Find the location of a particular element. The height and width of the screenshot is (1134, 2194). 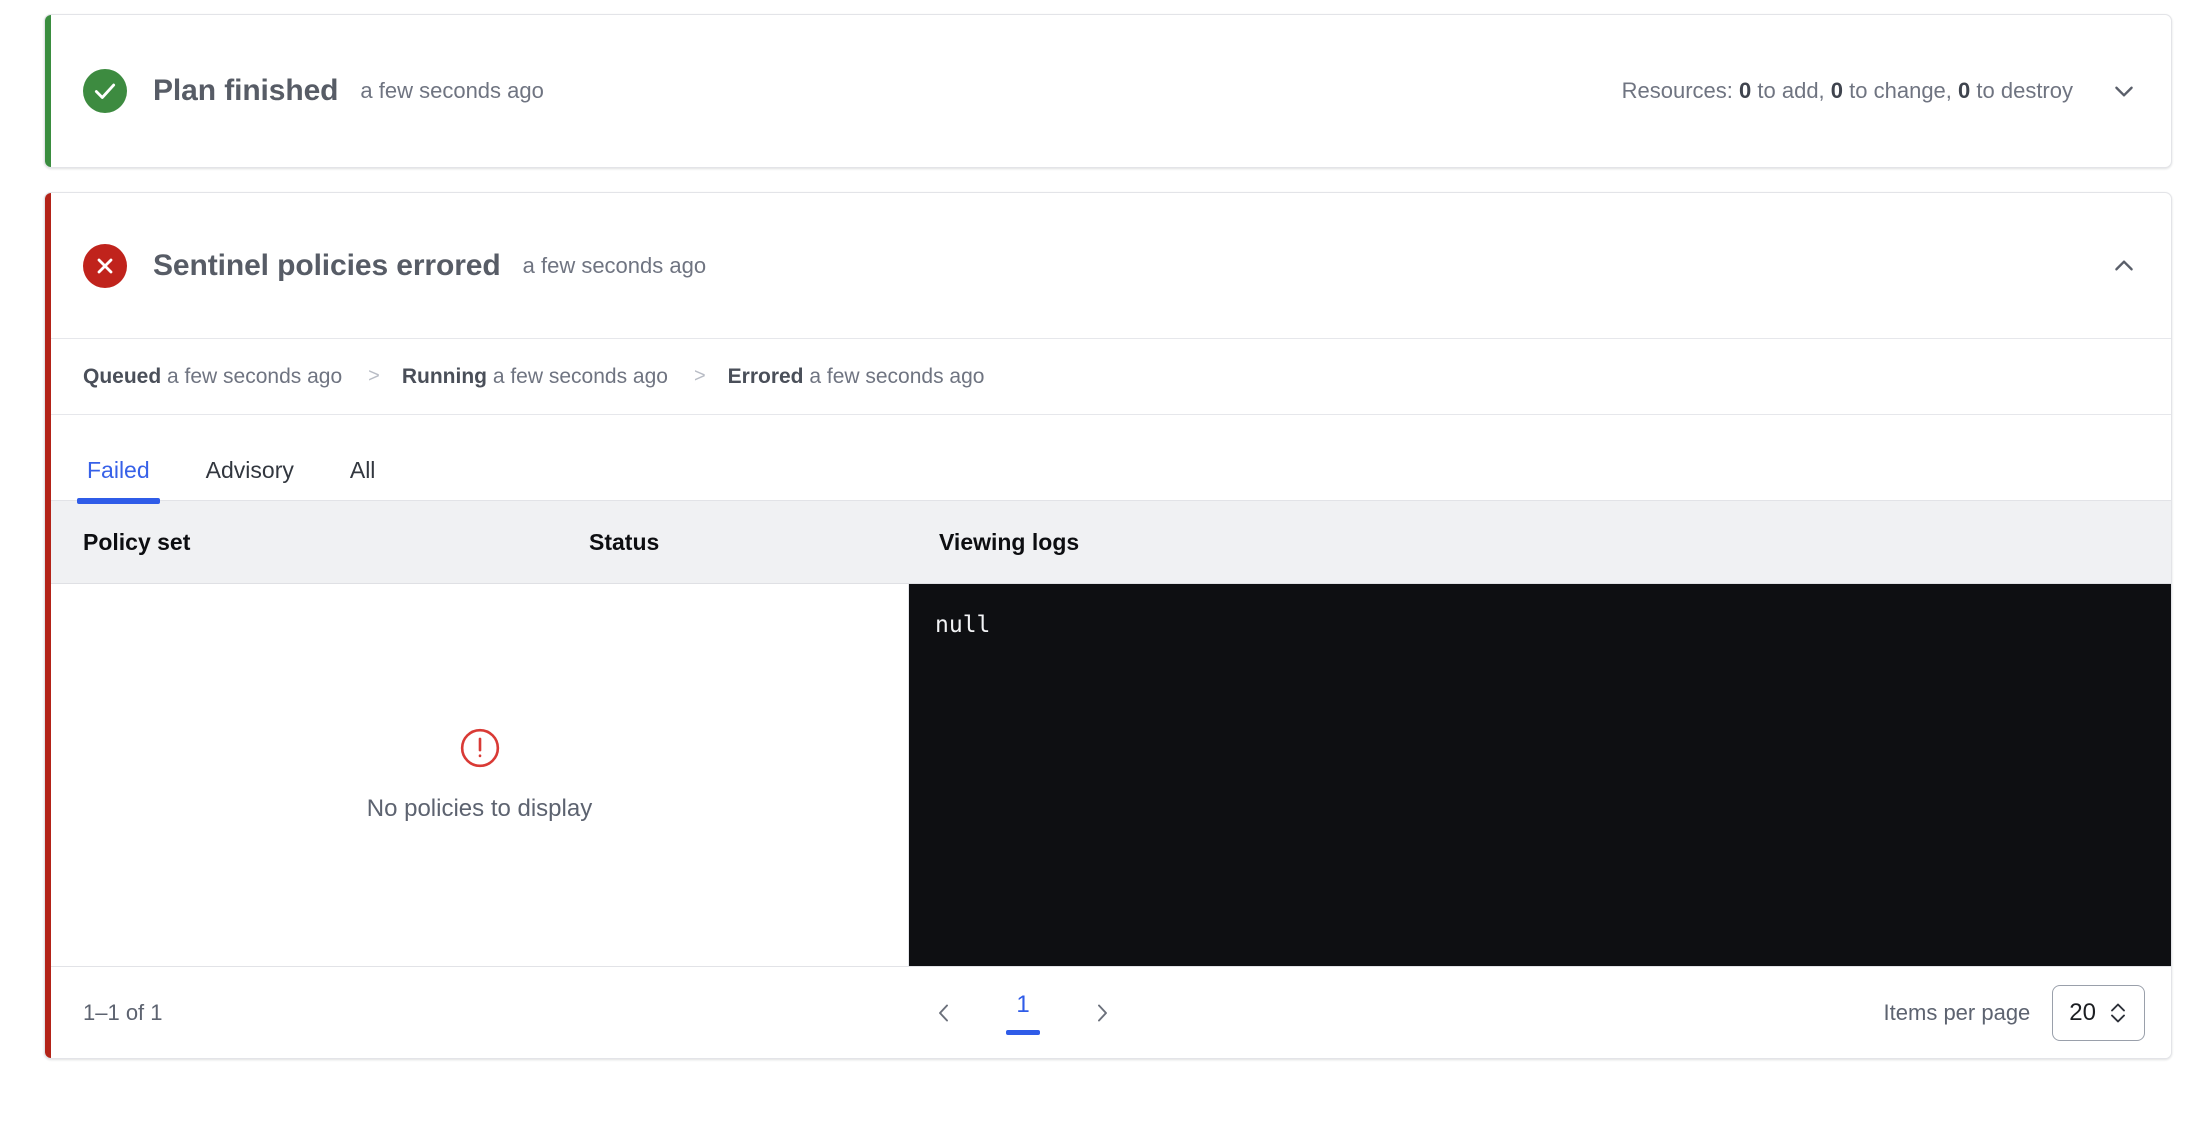

pagination-page-1: 1 is located at coordinates (1023, 1013).